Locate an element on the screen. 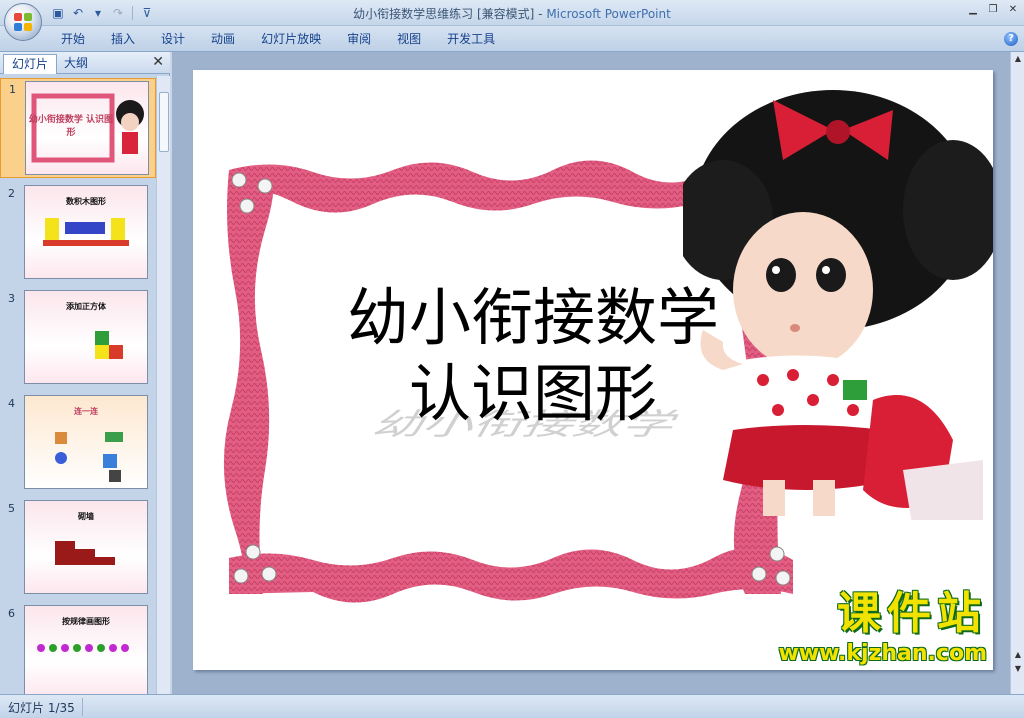  window-title: 幼小衔接数学思维练习 [兼容模式] - Microsoft PowerPoint is located at coordinates (512, 13).